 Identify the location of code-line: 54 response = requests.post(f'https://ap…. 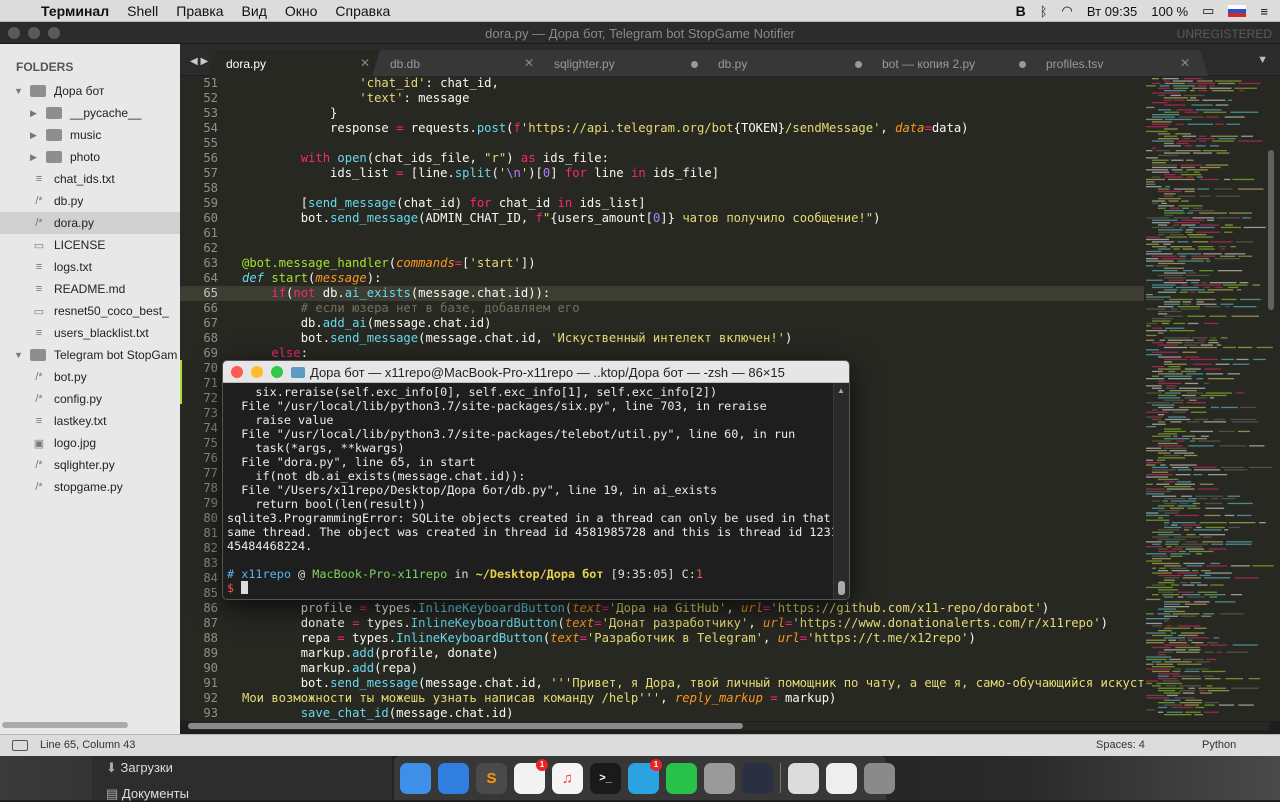
(662, 128).